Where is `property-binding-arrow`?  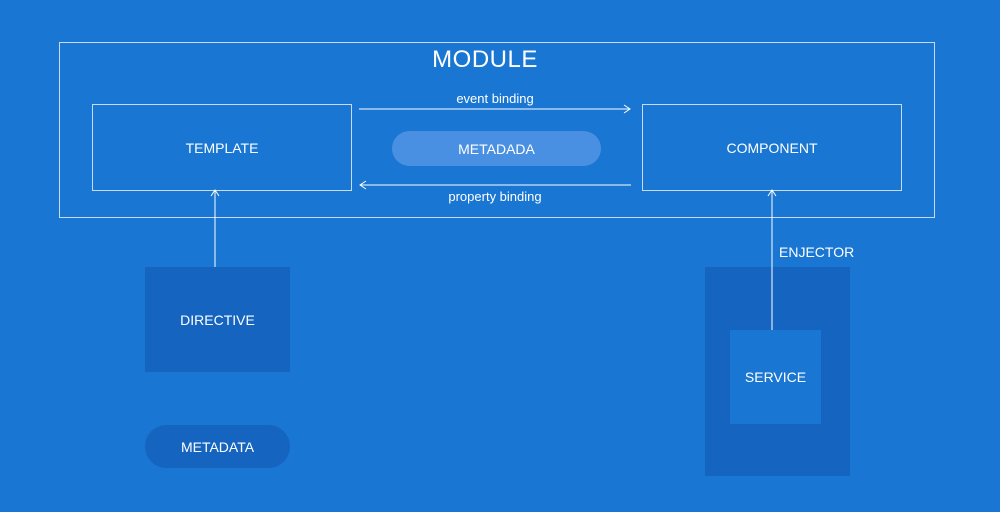 property-binding-arrow is located at coordinates (495, 185).